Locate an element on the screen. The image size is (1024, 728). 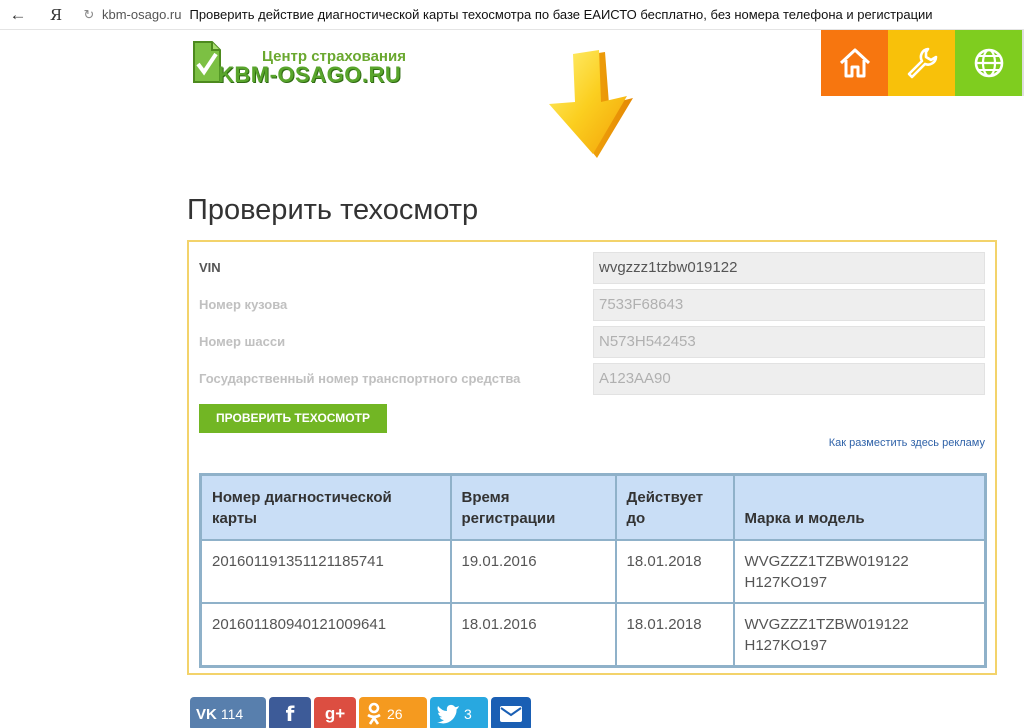
globe-icon is located at coordinates (988, 63).